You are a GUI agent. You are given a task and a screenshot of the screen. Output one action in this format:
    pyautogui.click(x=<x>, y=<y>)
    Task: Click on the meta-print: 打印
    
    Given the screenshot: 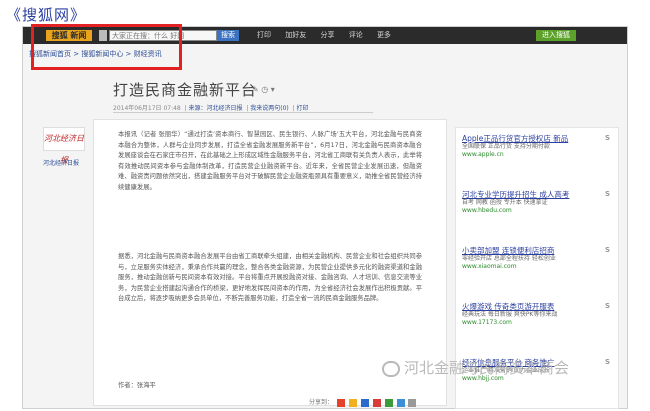 What is the action you would take?
    pyautogui.click(x=303, y=108)
    